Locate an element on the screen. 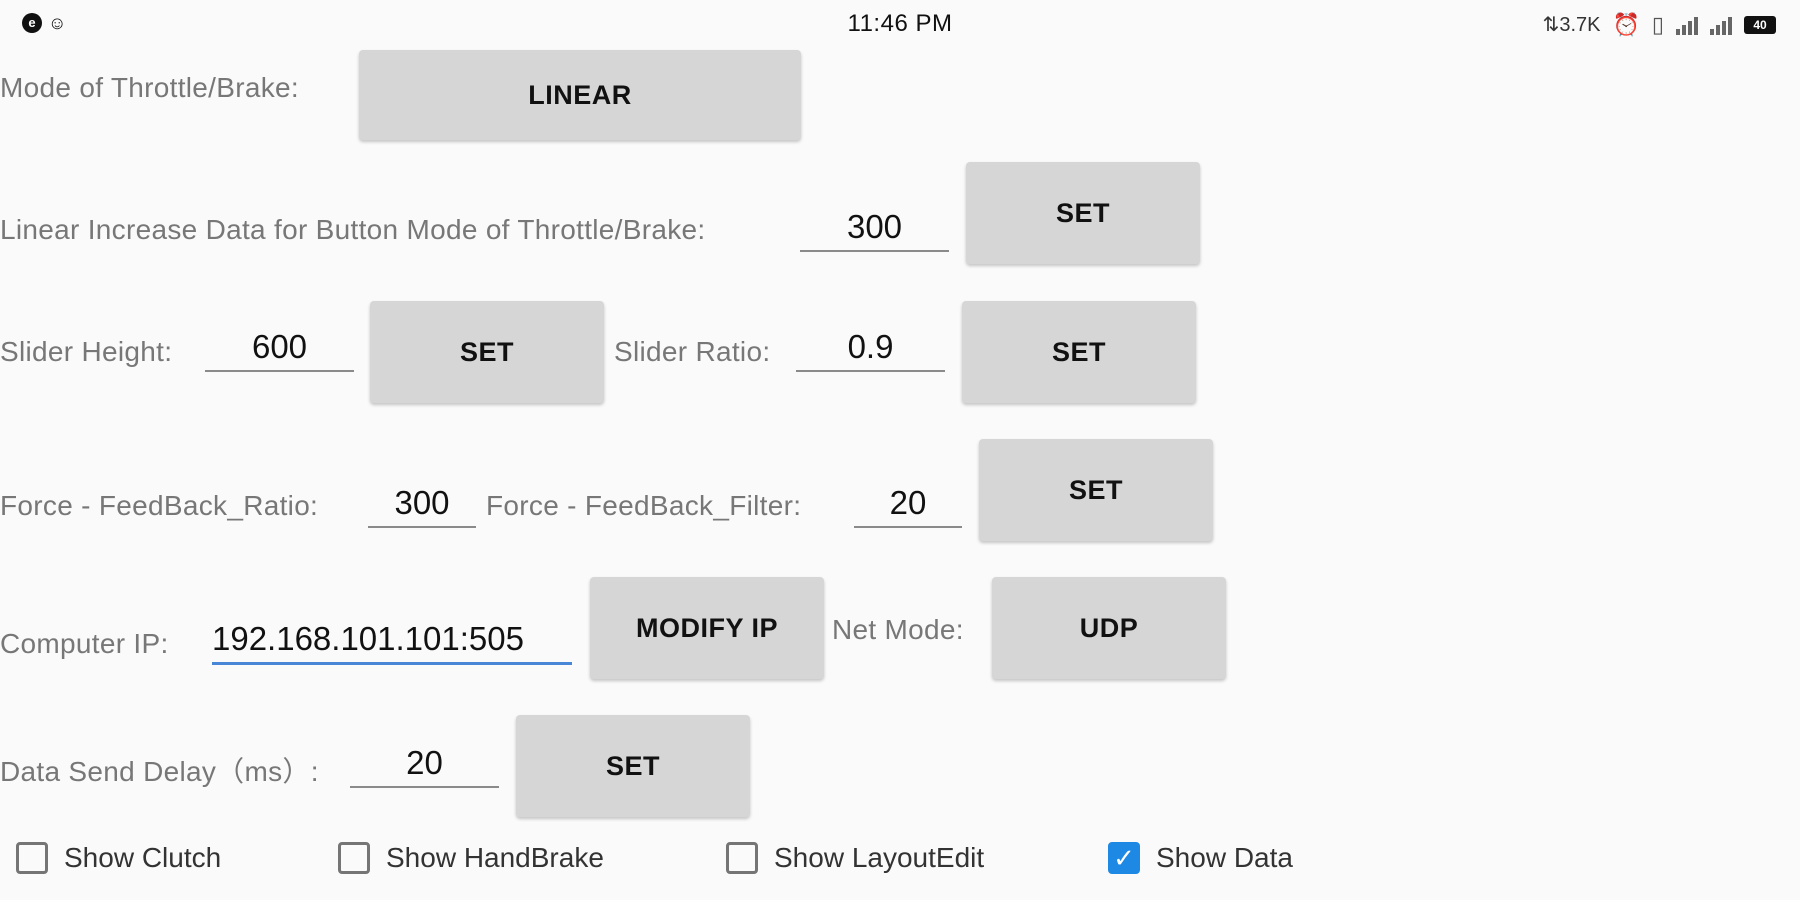  throttle-mode-button: LINEAR is located at coordinates (580, 95).